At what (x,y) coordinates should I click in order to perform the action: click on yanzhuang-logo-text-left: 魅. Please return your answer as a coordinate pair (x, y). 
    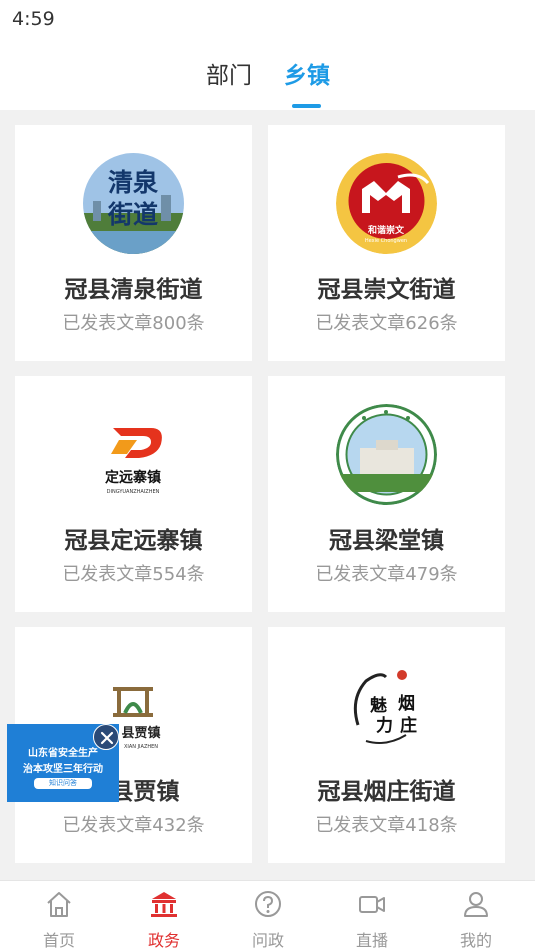
    Looking at the image, I should click on (378, 705).